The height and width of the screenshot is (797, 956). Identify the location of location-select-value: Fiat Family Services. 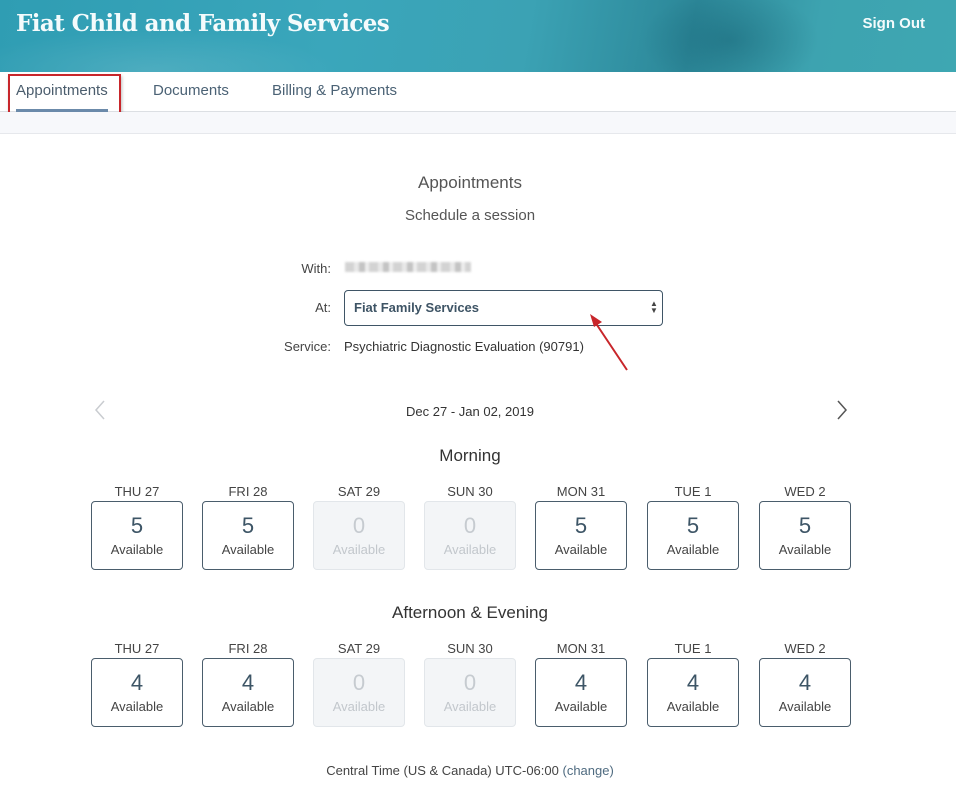
(417, 307).